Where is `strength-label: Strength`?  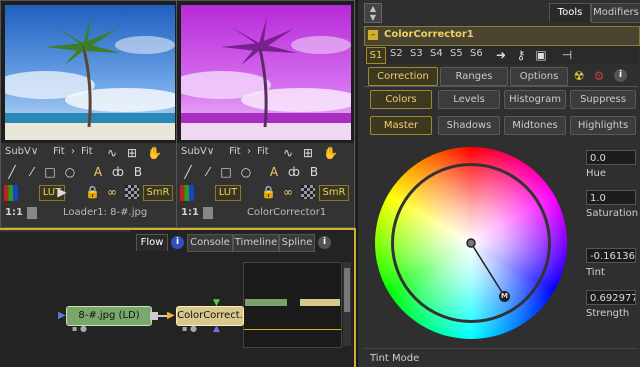
strength-label: Strength is located at coordinates (608, 313).